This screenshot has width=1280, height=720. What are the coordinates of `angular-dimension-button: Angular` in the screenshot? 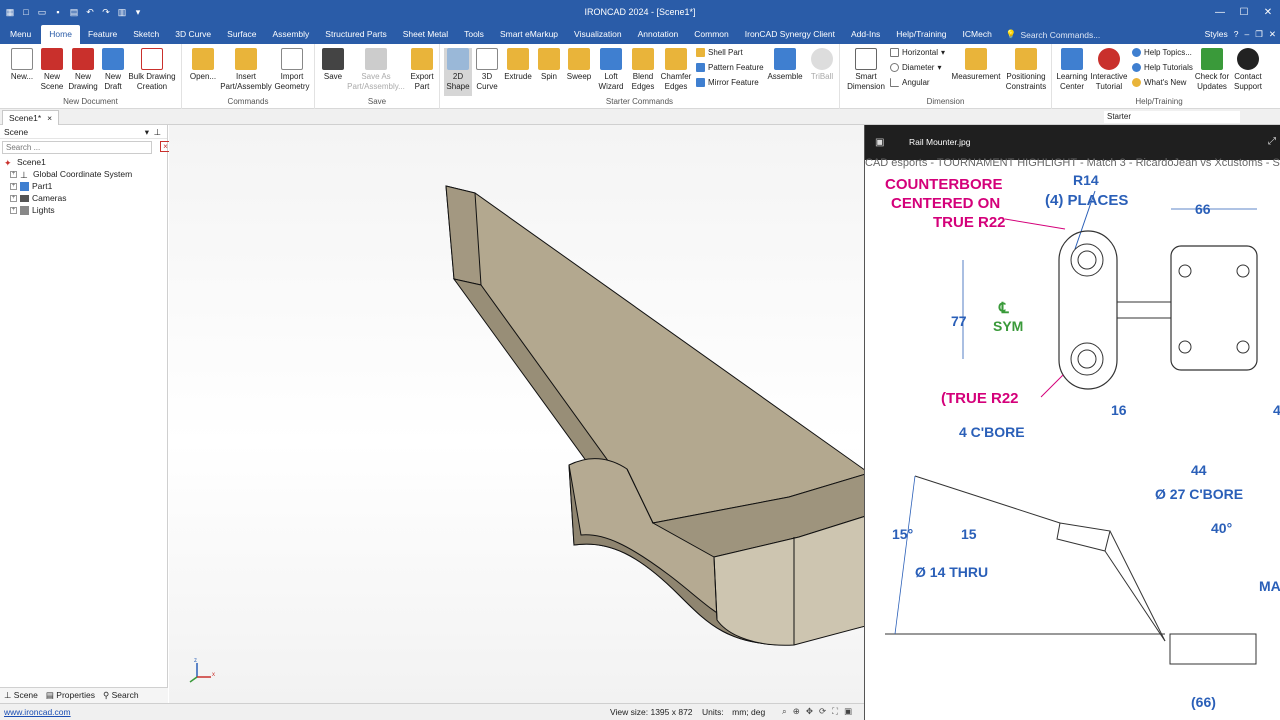 It's located at (910, 82).